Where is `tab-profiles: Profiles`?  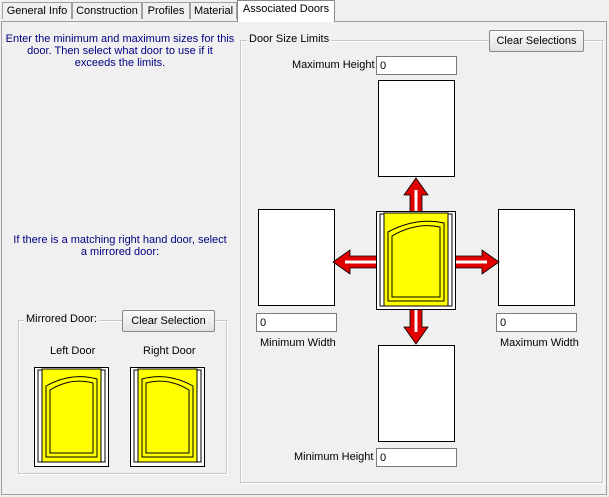
tab-profiles: Profiles is located at coordinates (166, 10).